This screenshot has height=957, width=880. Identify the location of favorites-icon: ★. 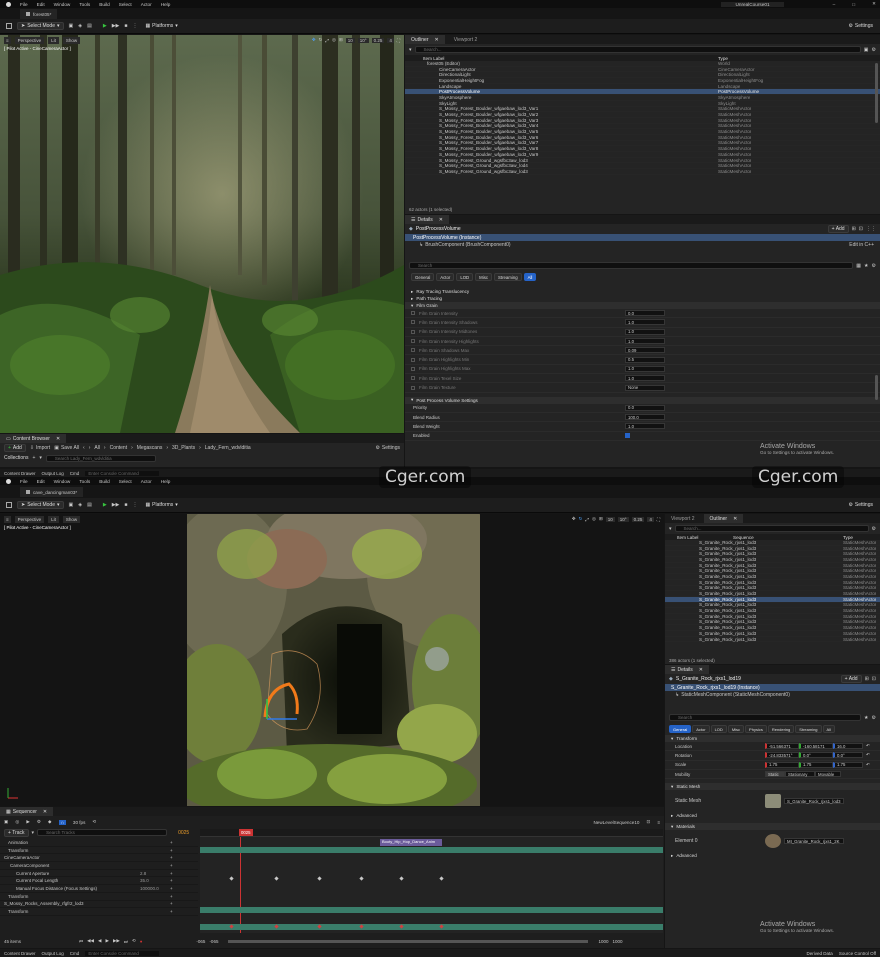
(866, 266).